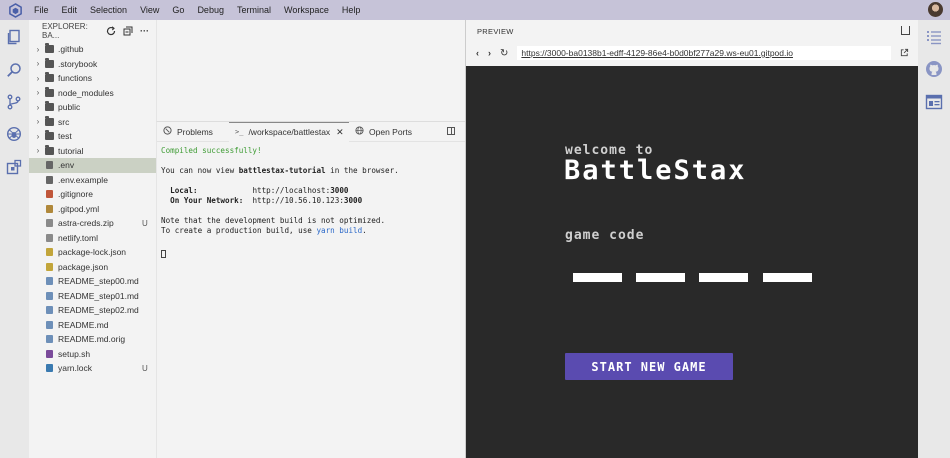 Image resolution: width=950 pixels, height=458 pixels. I want to click on tab-open-ports: Open Ports, so click(383, 132).